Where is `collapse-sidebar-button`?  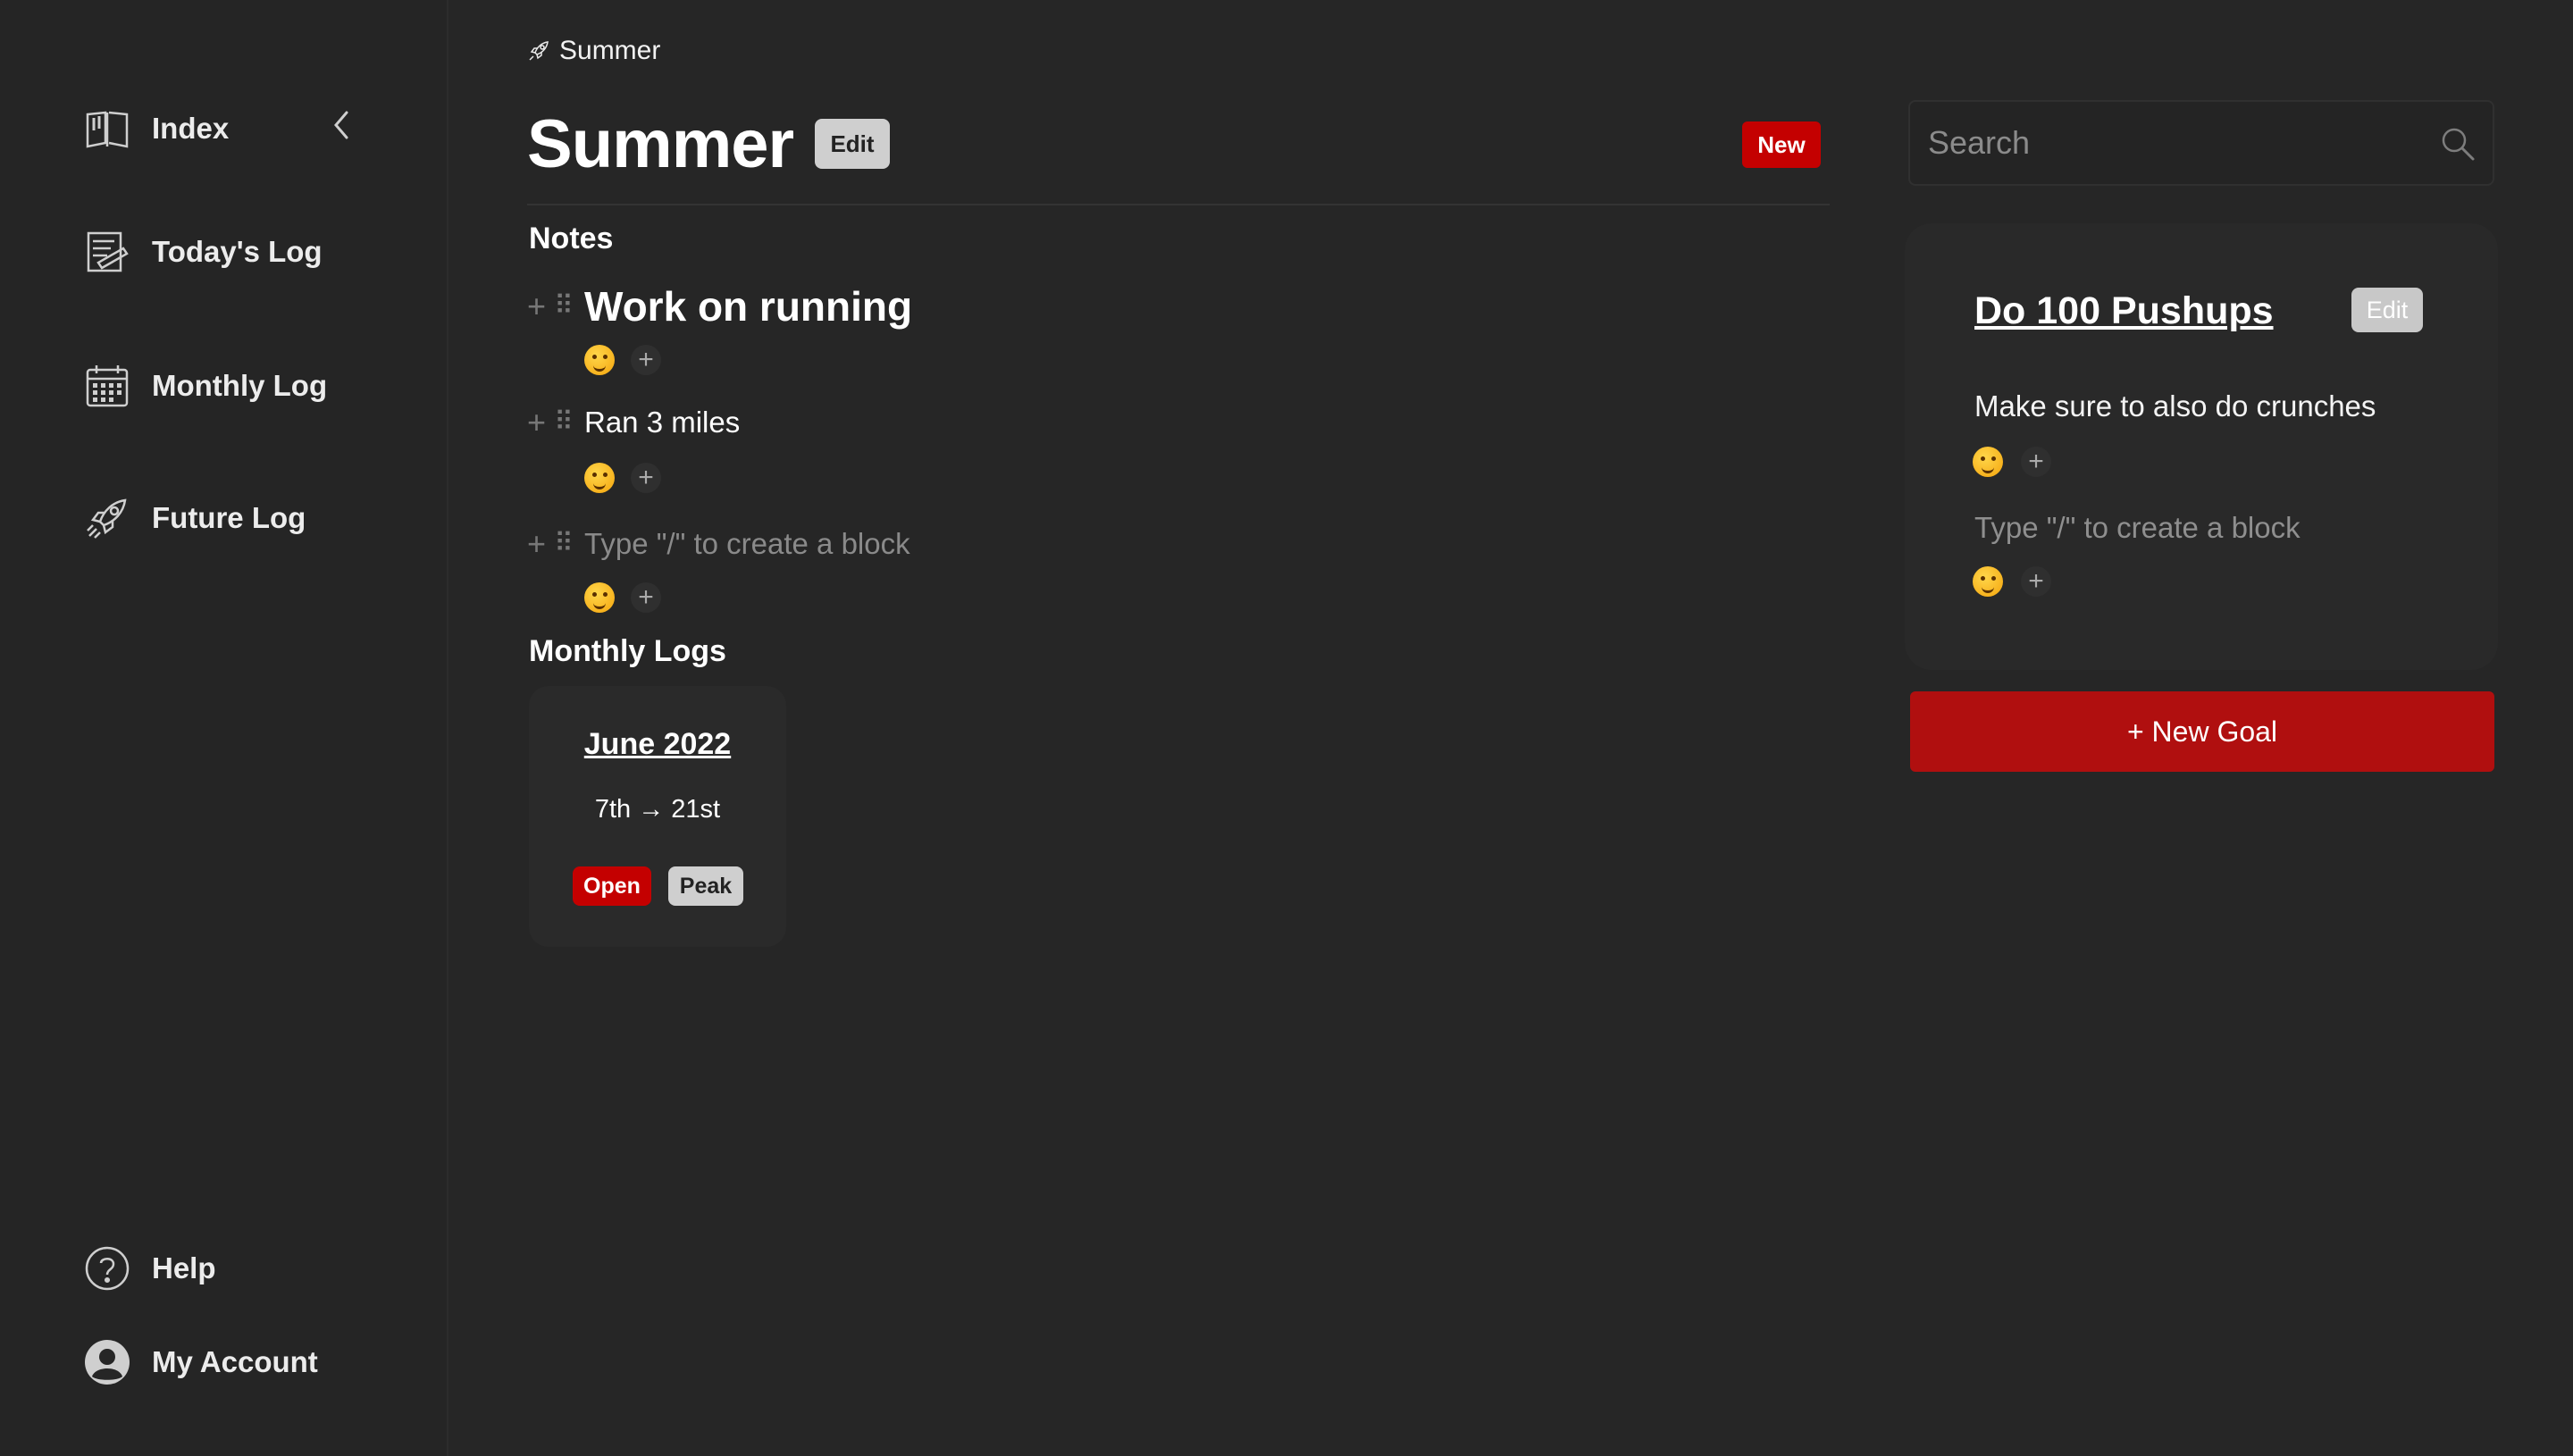
collapse-sidebar-button is located at coordinates (341, 125).